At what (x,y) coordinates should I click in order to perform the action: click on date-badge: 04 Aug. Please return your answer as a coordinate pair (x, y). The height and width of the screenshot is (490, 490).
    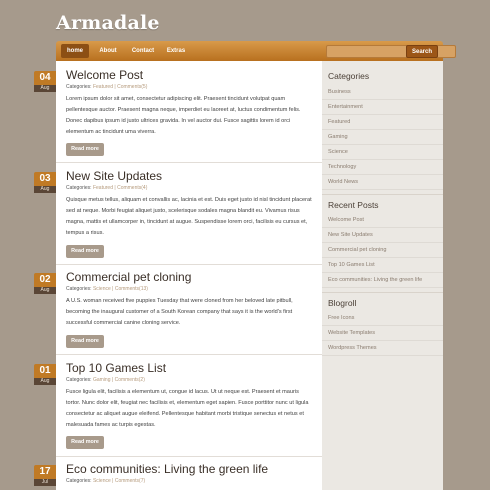
    Looking at the image, I should click on (45, 81).